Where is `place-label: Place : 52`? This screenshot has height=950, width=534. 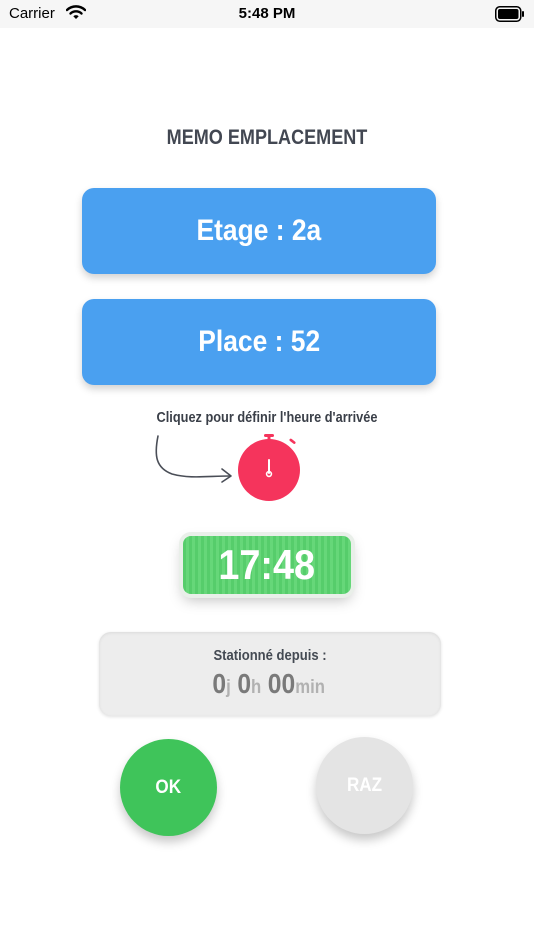 place-label: Place : 52 is located at coordinates (259, 341).